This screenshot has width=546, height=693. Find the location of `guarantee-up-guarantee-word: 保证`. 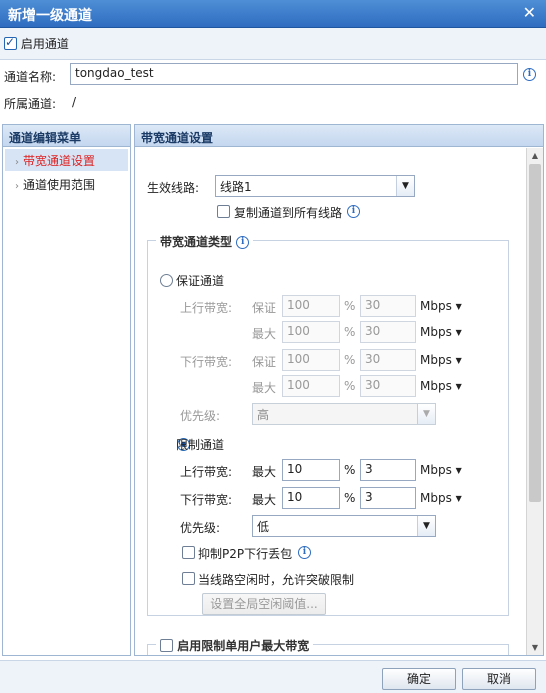

guarantee-up-guarantee-word: 保证 is located at coordinates (264, 308).